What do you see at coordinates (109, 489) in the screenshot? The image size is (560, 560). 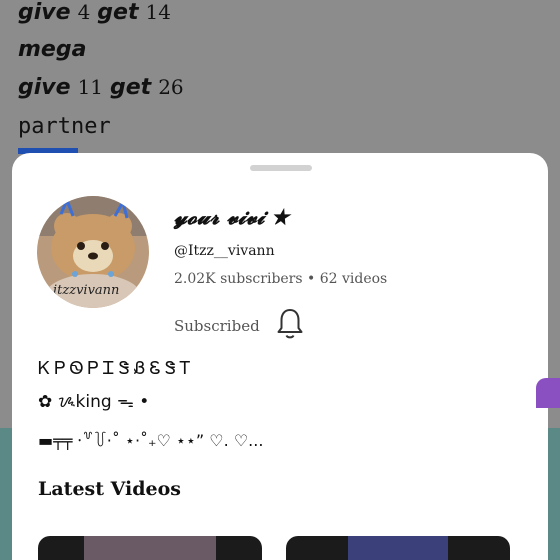 I see `latest-videos-heading: Latest Videos` at bounding box center [109, 489].